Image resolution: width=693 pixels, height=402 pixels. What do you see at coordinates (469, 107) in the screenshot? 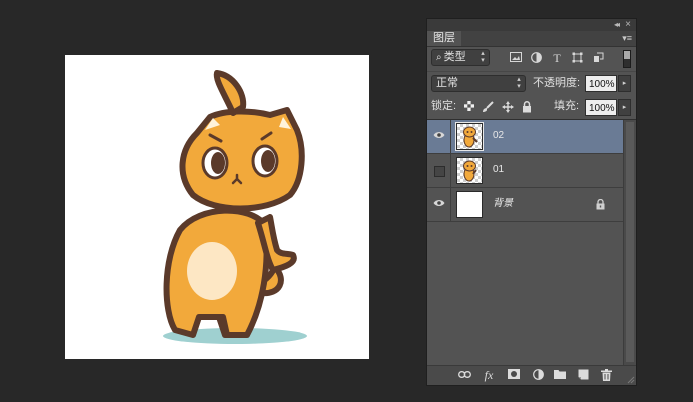
I see `lock-transparent-pixels-icon` at bounding box center [469, 107].